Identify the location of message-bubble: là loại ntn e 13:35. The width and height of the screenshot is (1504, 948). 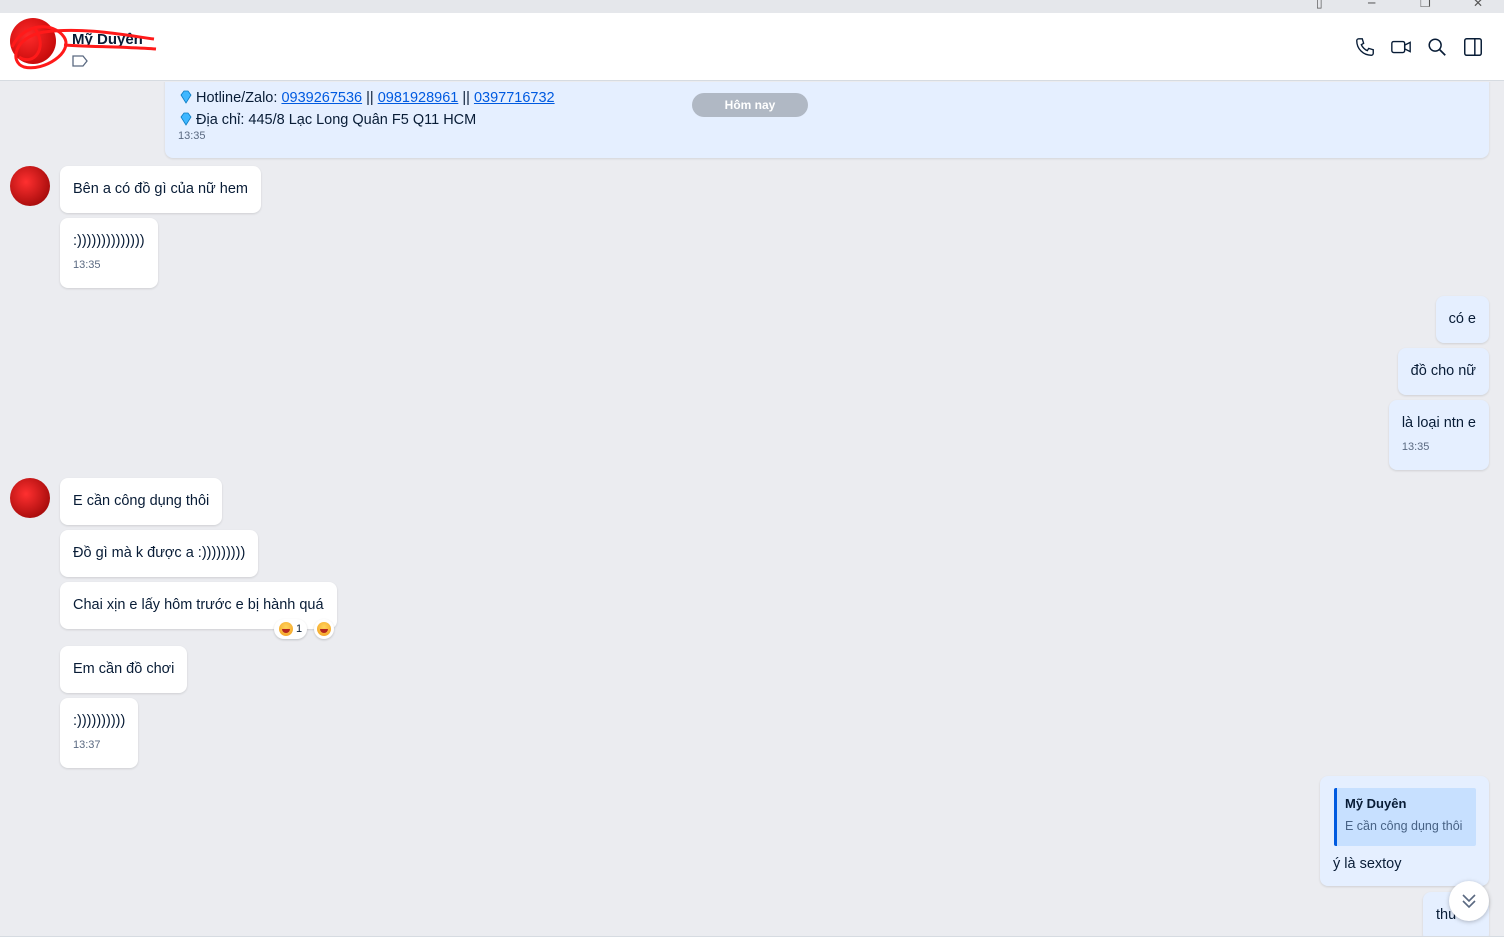
(1438, 435).